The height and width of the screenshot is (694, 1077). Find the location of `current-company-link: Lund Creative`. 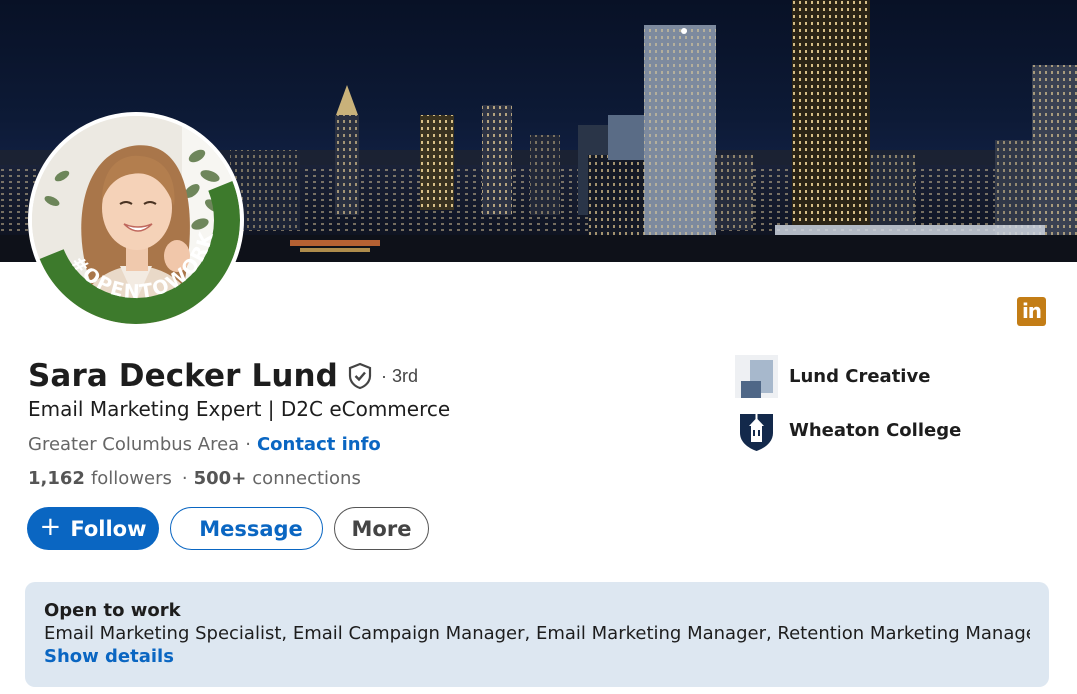

current-company-link: Lund Creative is located at coordinates (832, 376).